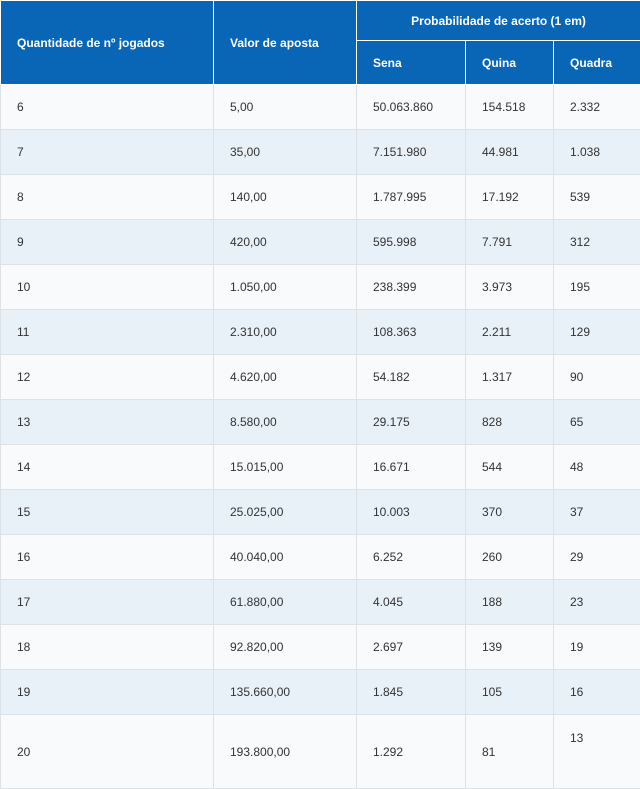 The width and height of the screenshot is (640, 789). I want to click on cell-sena: 1.292, so click(411, 752).